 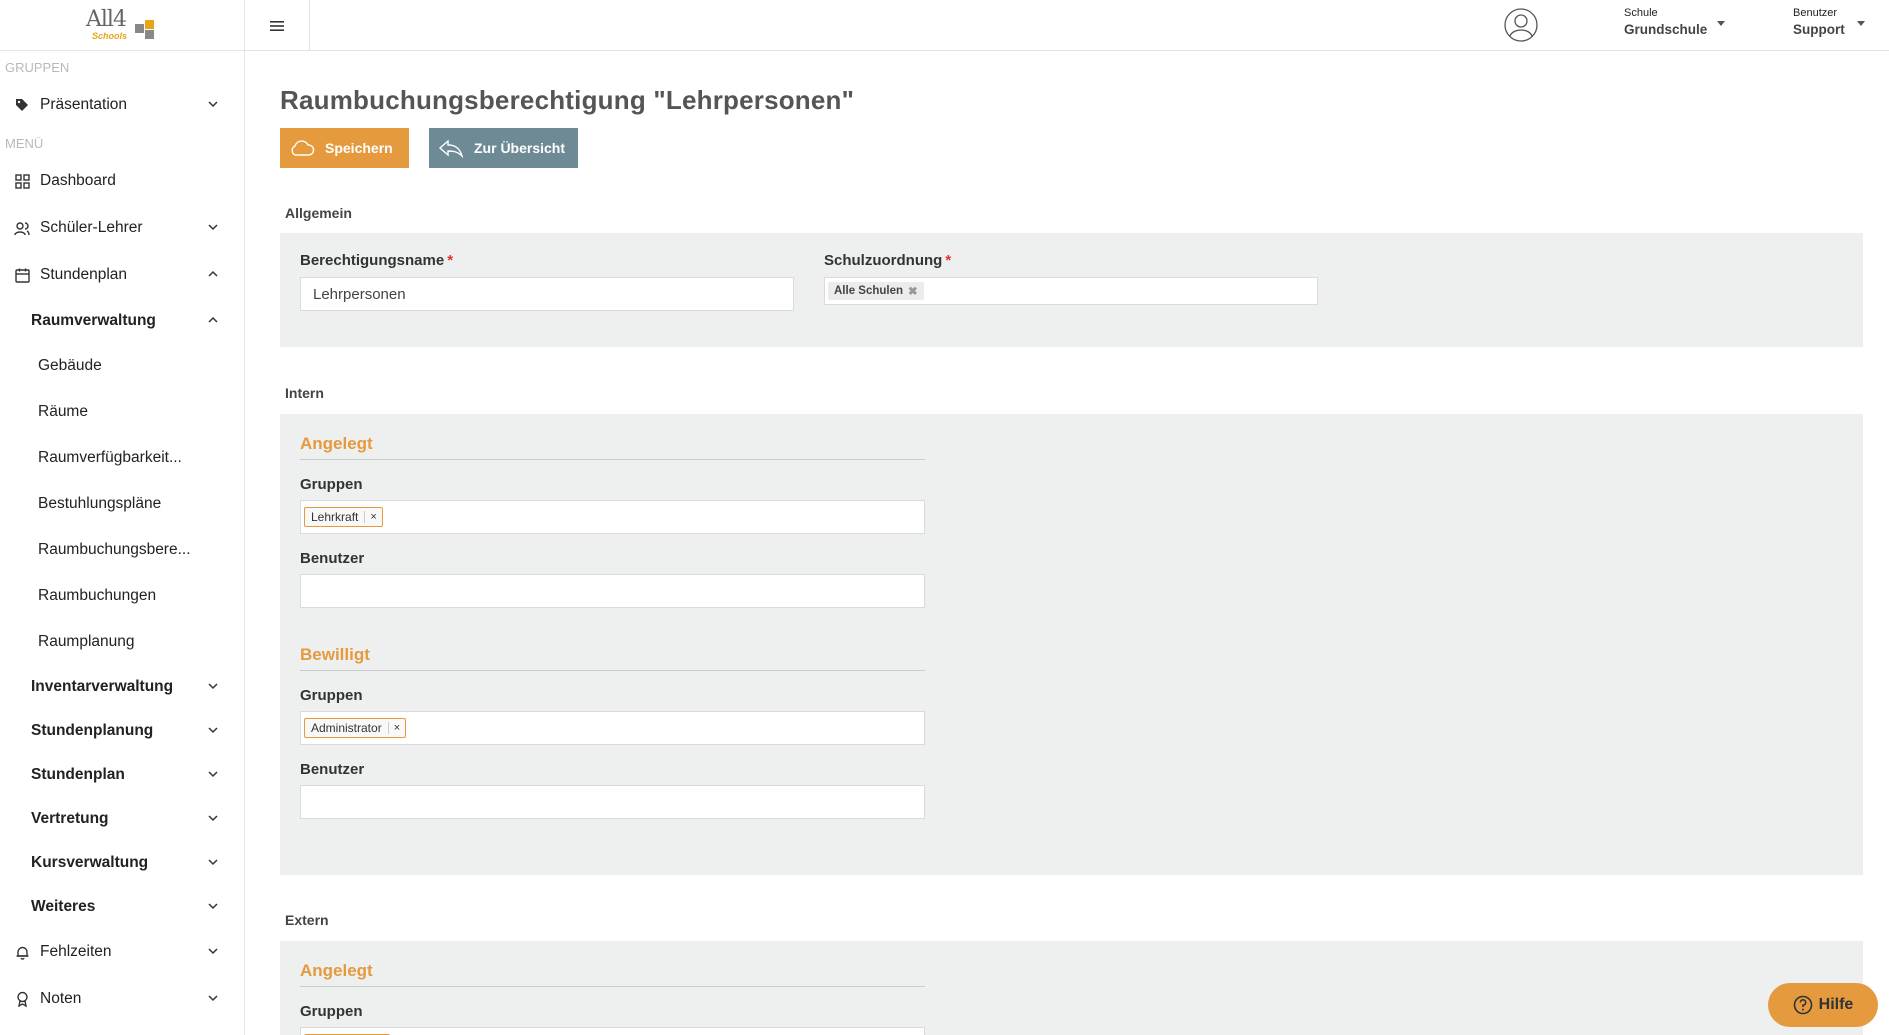 I want to click on intern-created-heading: Angelegt, so click(x=612, y=447).